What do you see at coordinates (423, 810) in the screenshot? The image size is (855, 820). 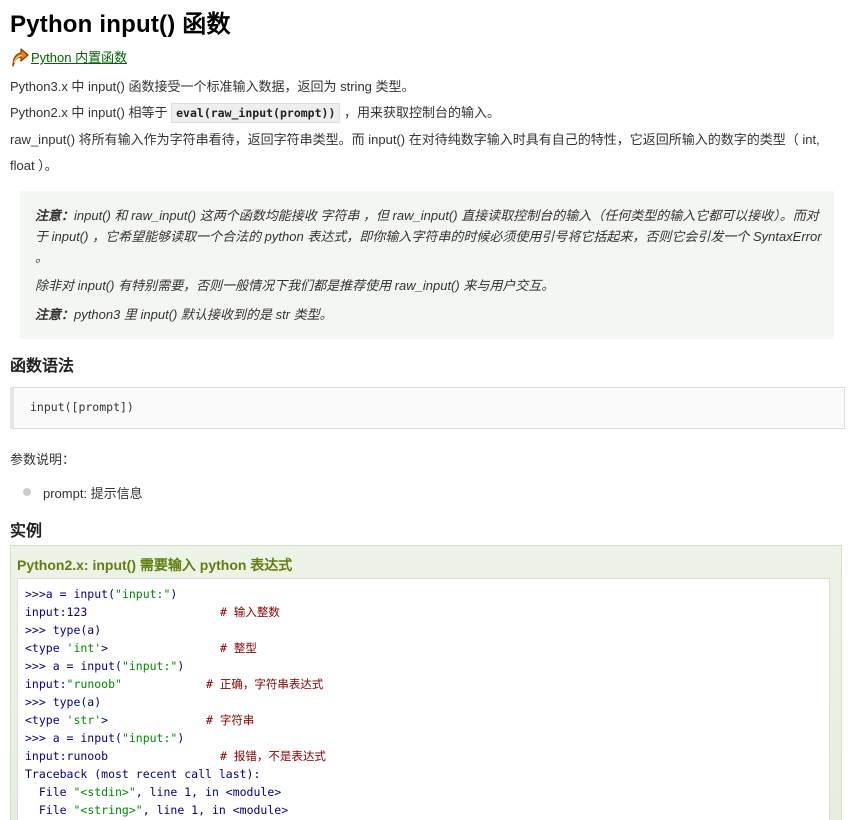 I see `code-line: File "<string>", line 1, in <module>` at bounding box center [423, 810].